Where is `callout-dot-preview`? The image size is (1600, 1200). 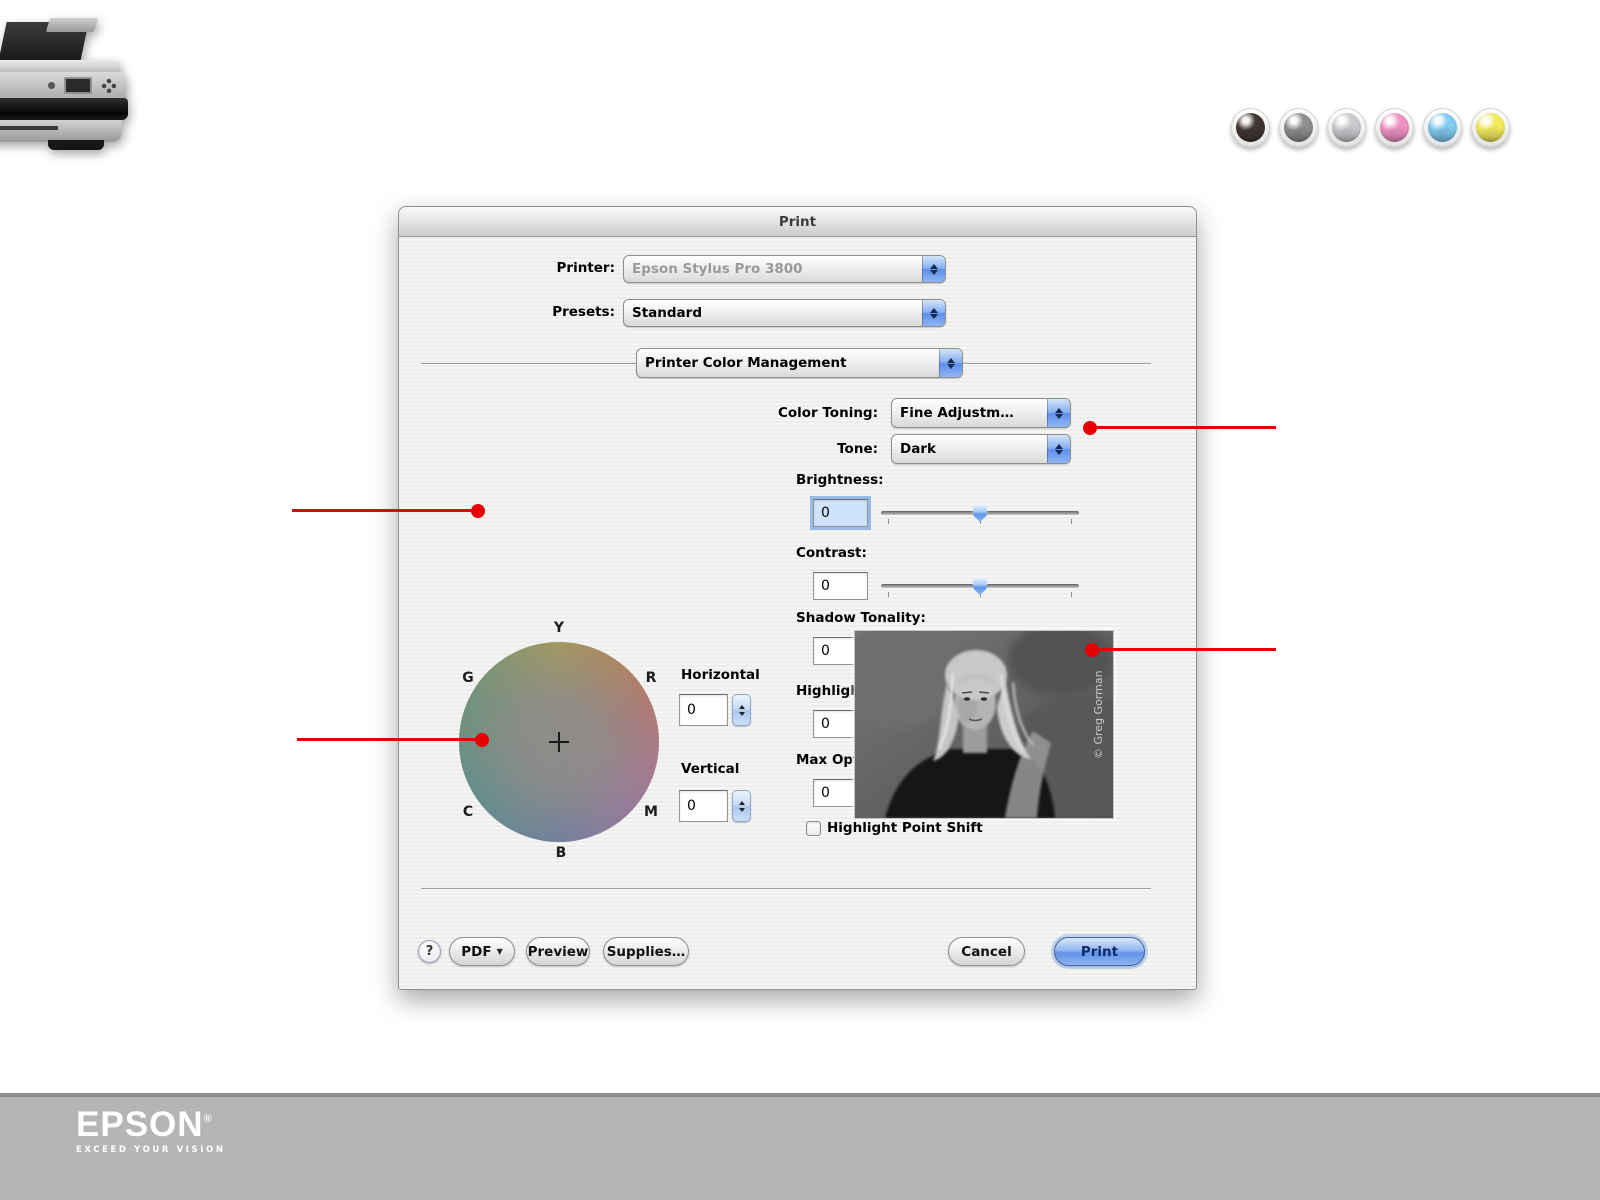
callout-dot-preview is located at coordinates (478, 511).